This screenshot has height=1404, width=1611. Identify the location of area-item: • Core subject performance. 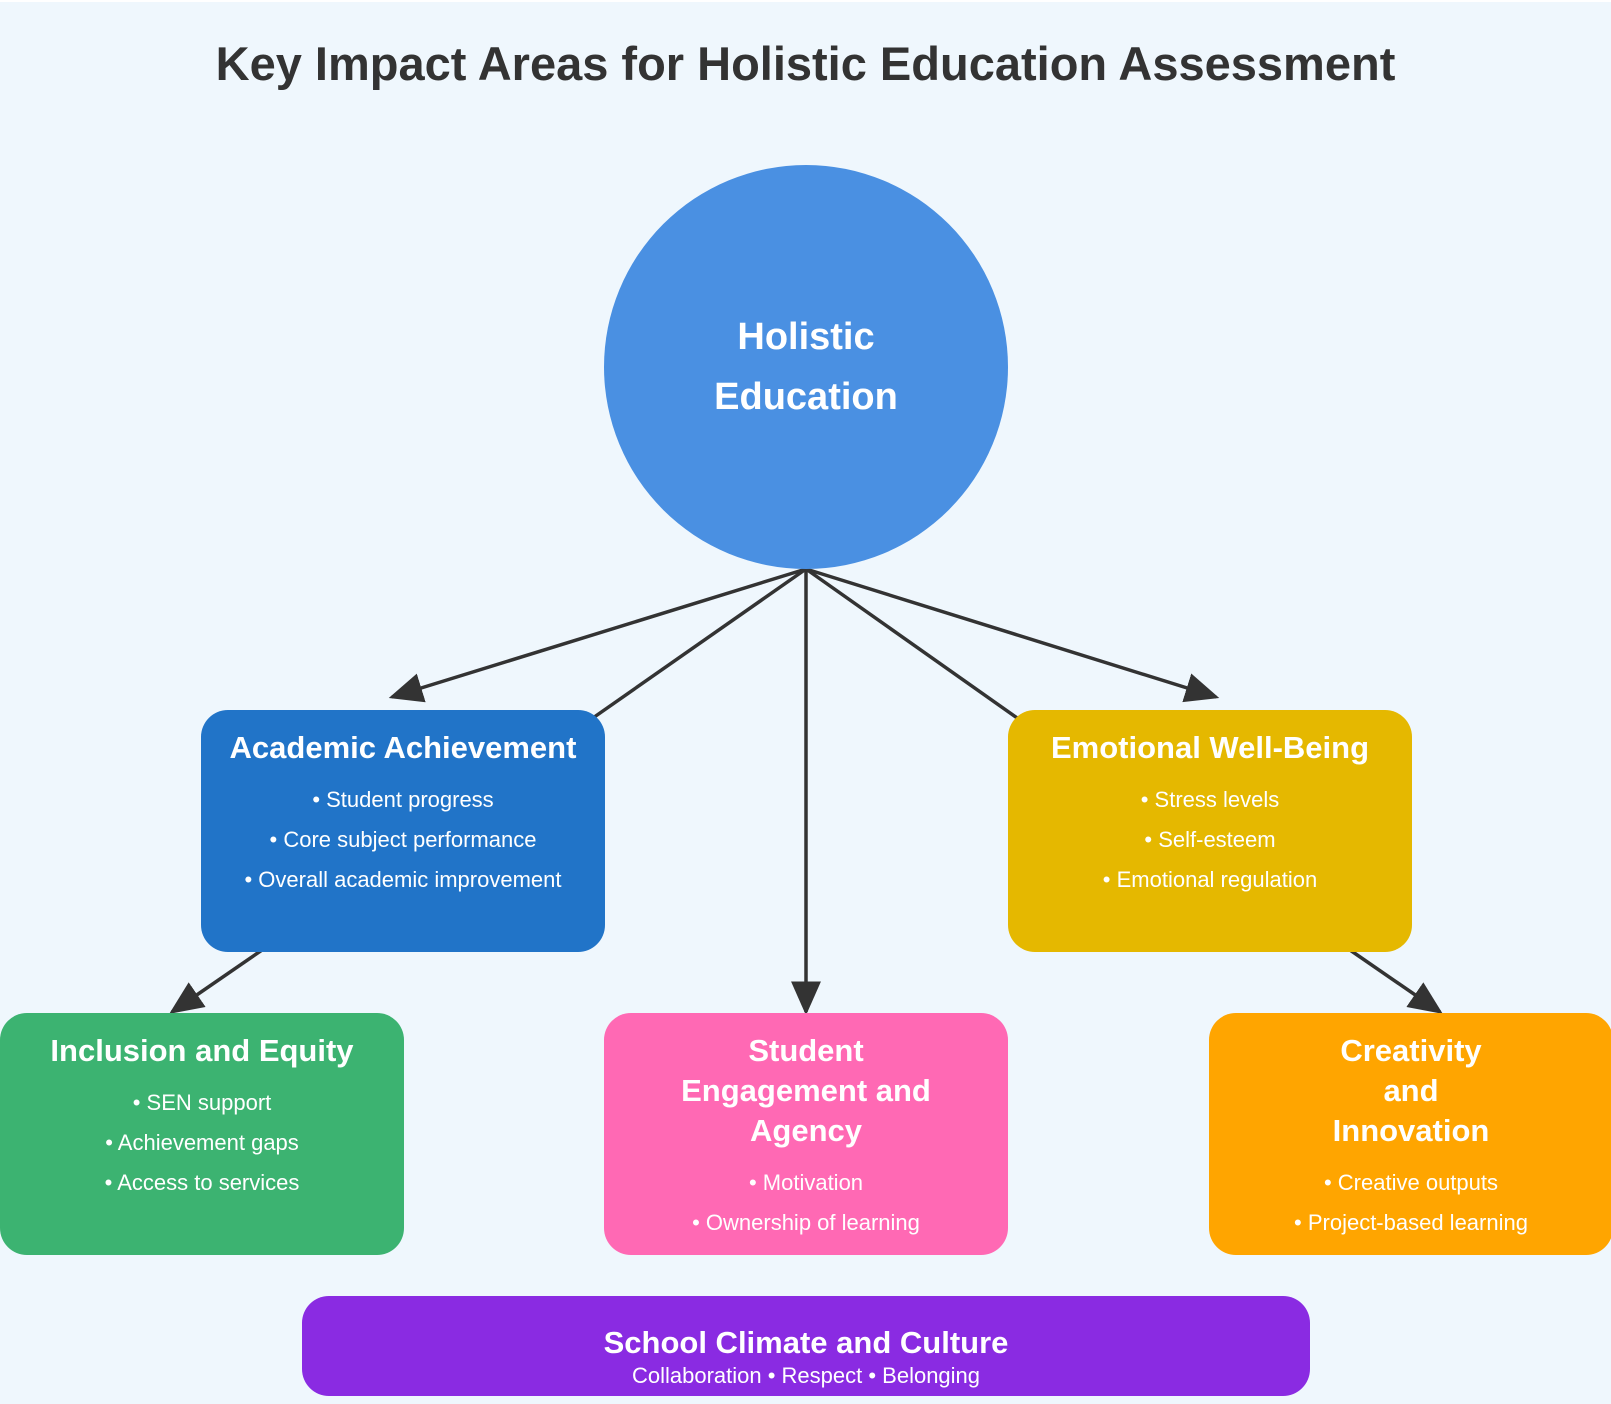
(403, 839).